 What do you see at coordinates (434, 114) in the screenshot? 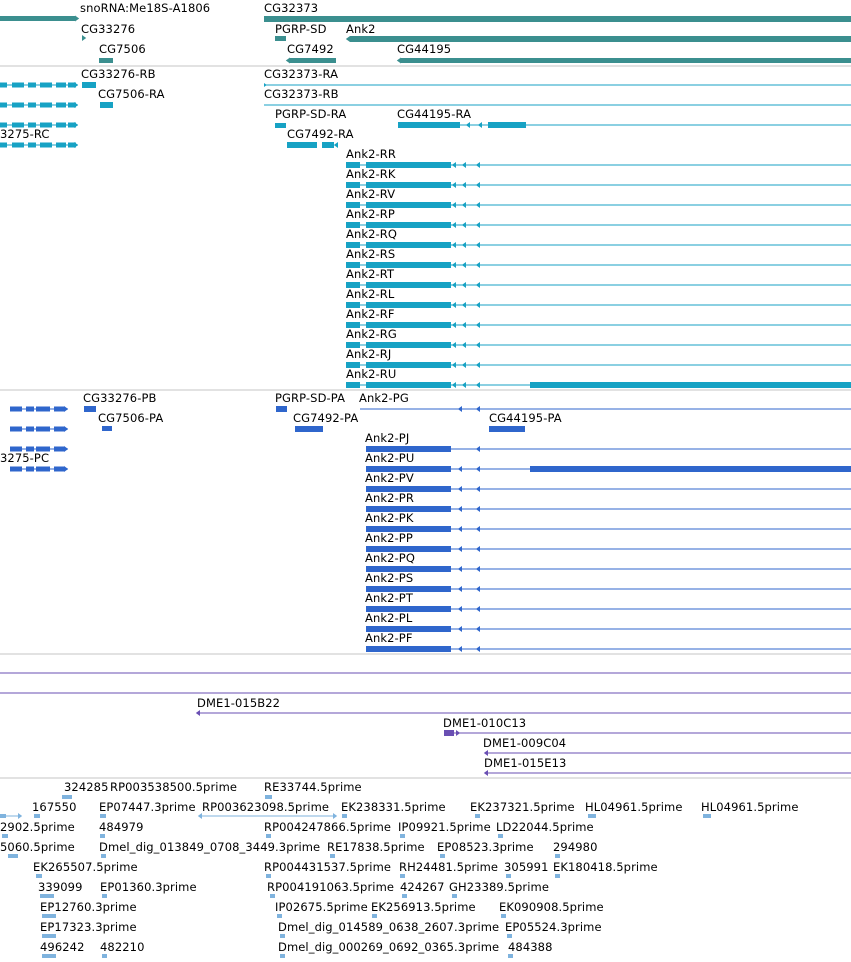
I see `feature-label-cg44195-ra: CG44195-RA` at bounding box center [434, 114].